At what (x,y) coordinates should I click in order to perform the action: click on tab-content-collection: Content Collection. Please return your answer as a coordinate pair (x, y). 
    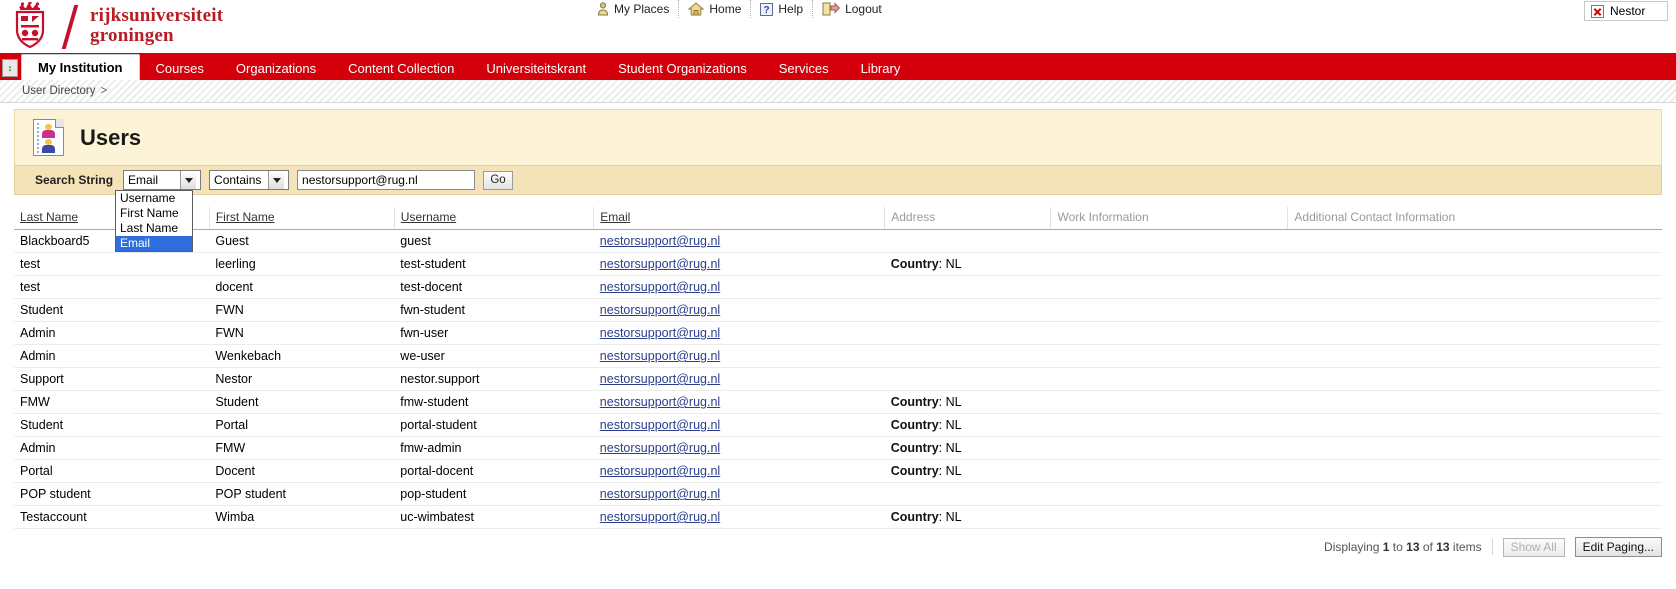
    Looking at the image, I should click on (401, 68).